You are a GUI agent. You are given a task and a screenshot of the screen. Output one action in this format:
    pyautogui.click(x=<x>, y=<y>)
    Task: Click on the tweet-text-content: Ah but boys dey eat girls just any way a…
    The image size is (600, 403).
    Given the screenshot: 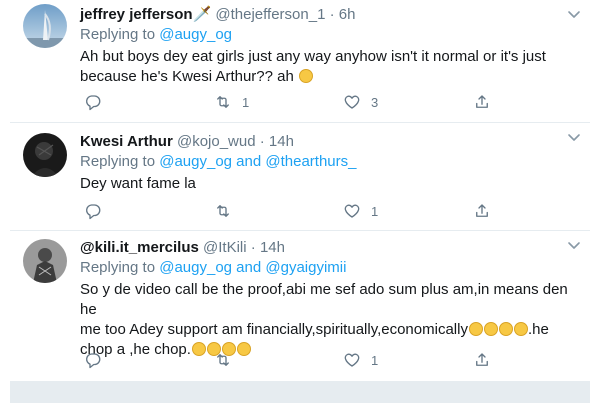 What is the action you would take?
    pyautogui.click(x=313, y=66)
    